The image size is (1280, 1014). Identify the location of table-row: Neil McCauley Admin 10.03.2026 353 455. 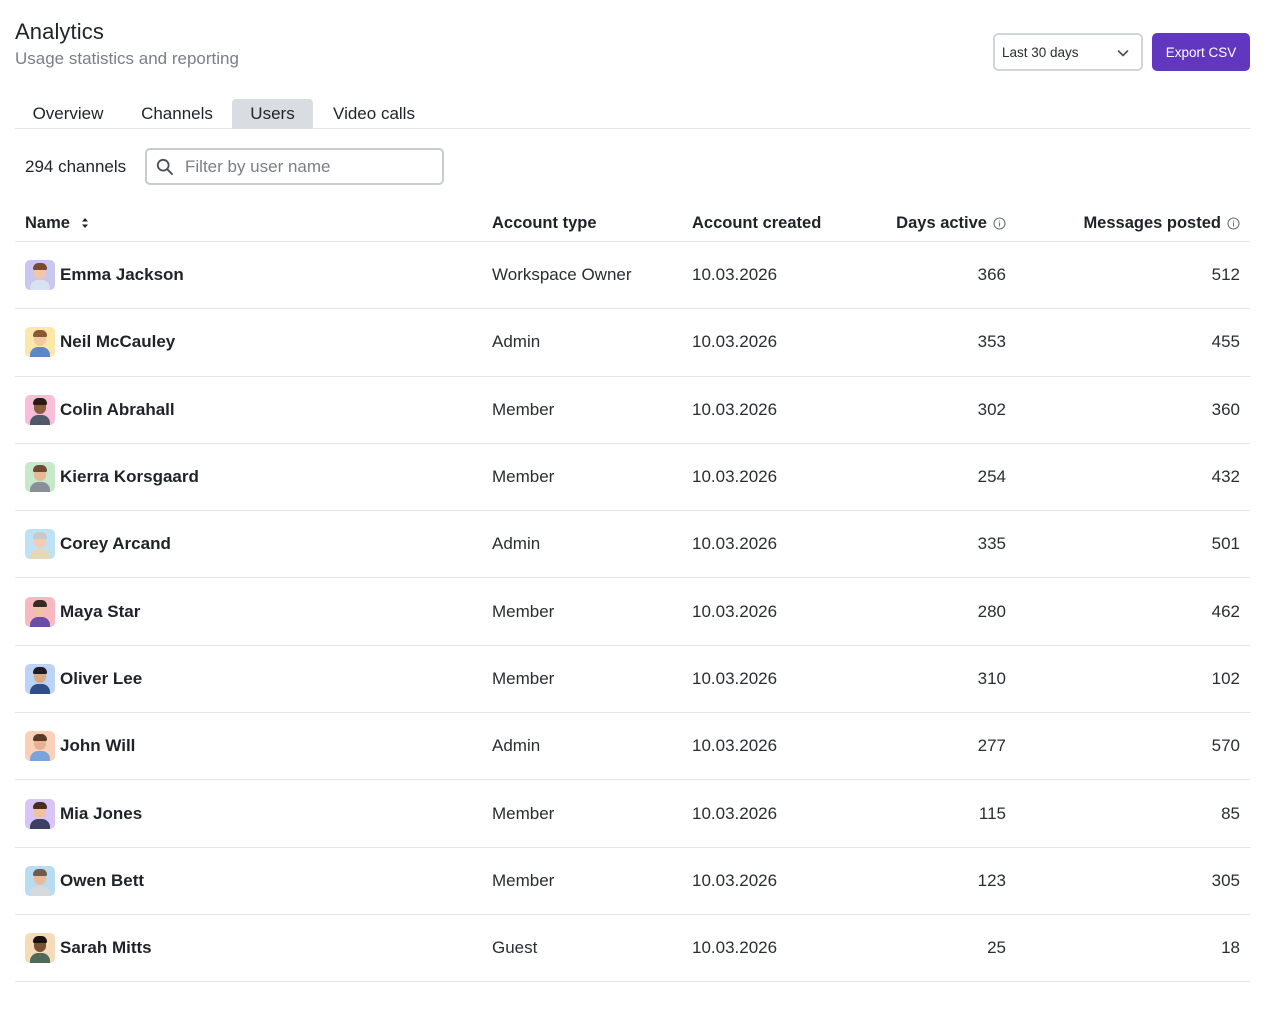
(632, 343).